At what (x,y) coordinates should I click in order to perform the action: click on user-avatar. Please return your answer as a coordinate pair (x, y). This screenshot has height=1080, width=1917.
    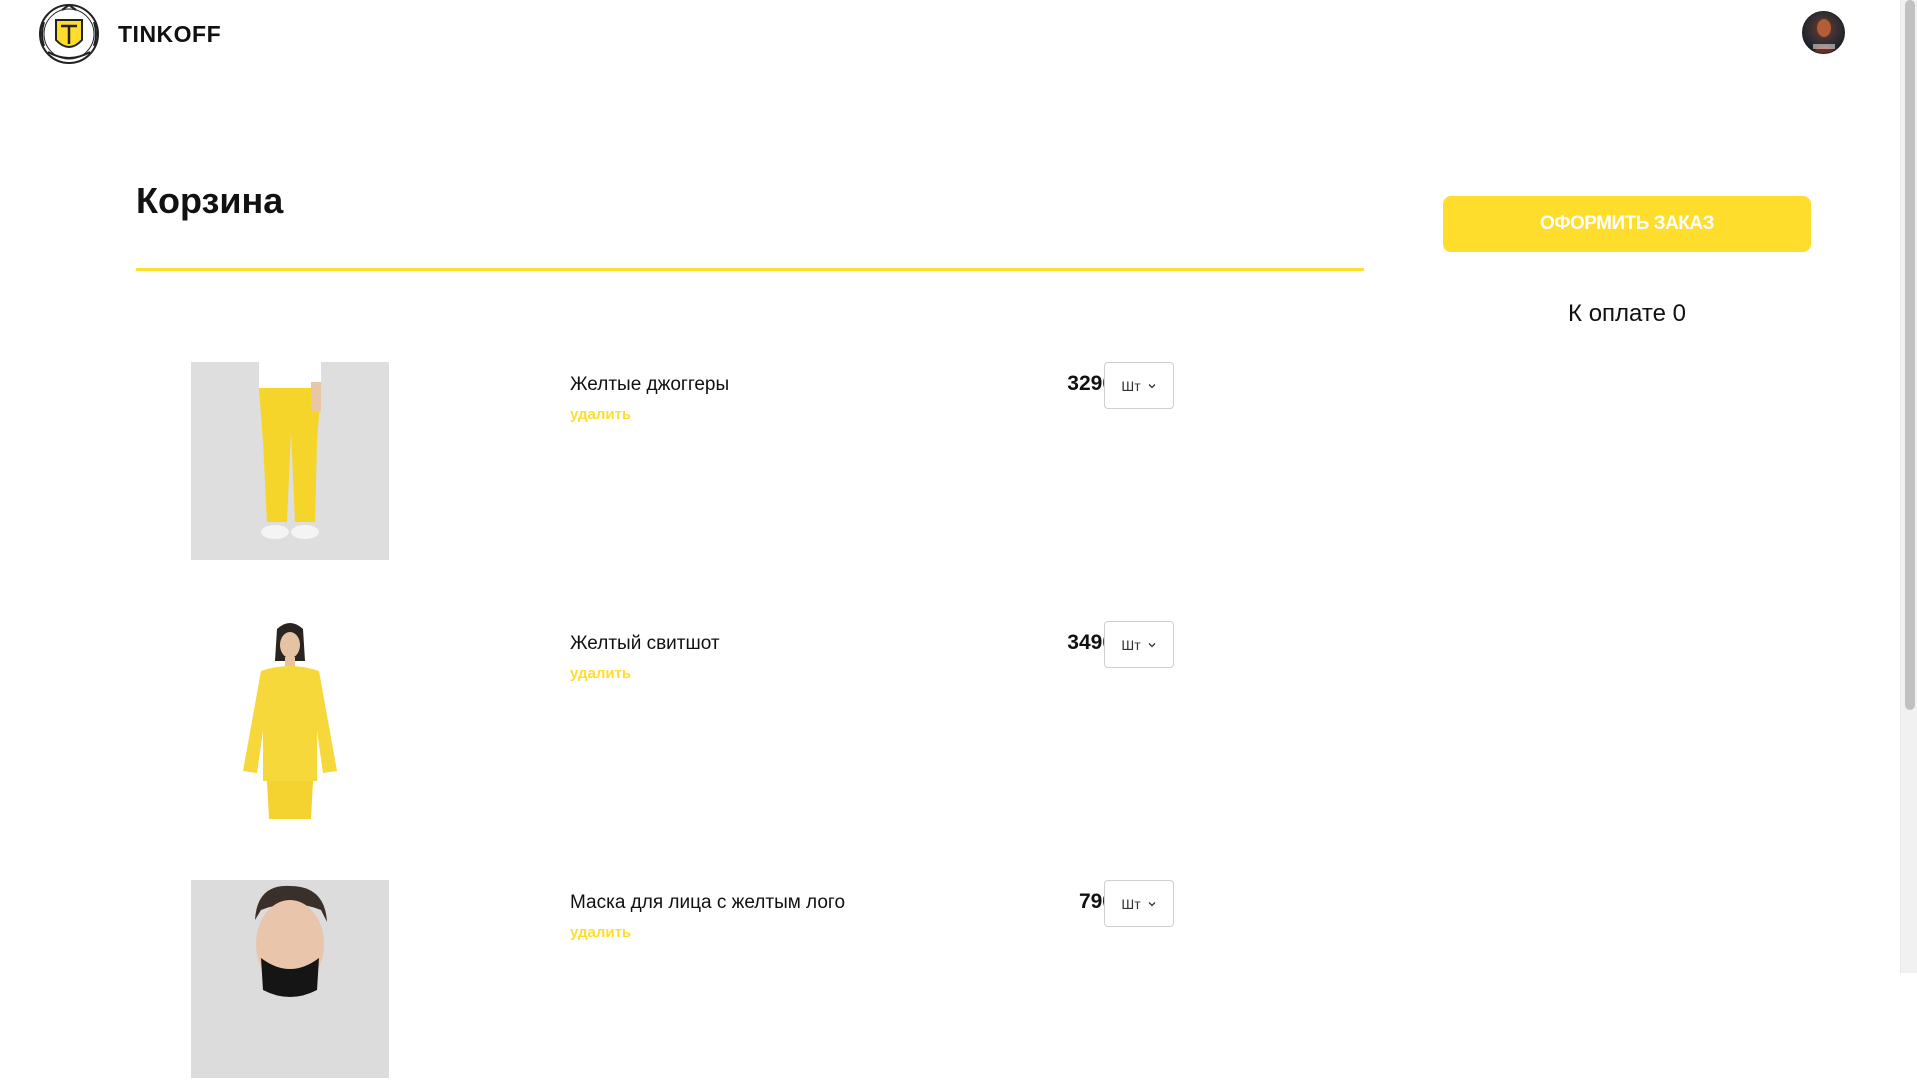
    Looking at the image, I should click on (1823, 32).